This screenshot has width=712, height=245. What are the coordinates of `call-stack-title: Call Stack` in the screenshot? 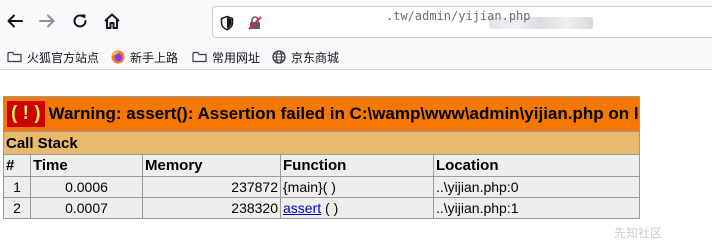 It's located at (321, 143).